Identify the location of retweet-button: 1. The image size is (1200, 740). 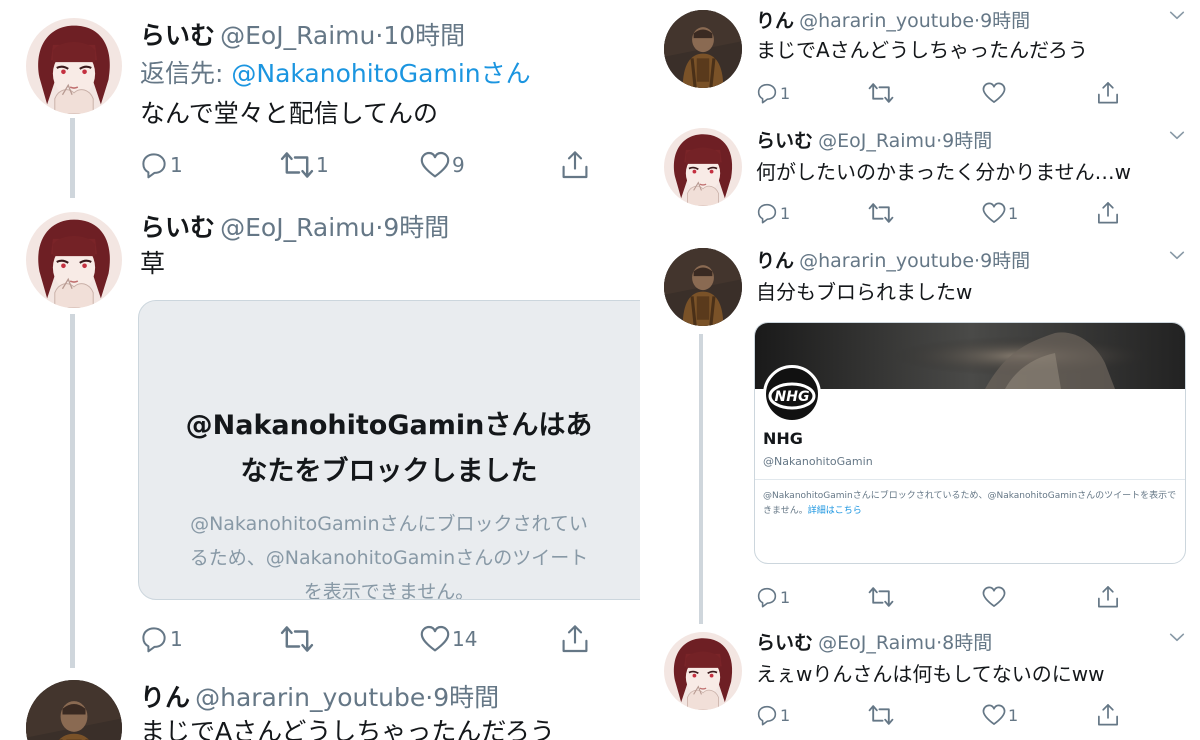
(350, 165).